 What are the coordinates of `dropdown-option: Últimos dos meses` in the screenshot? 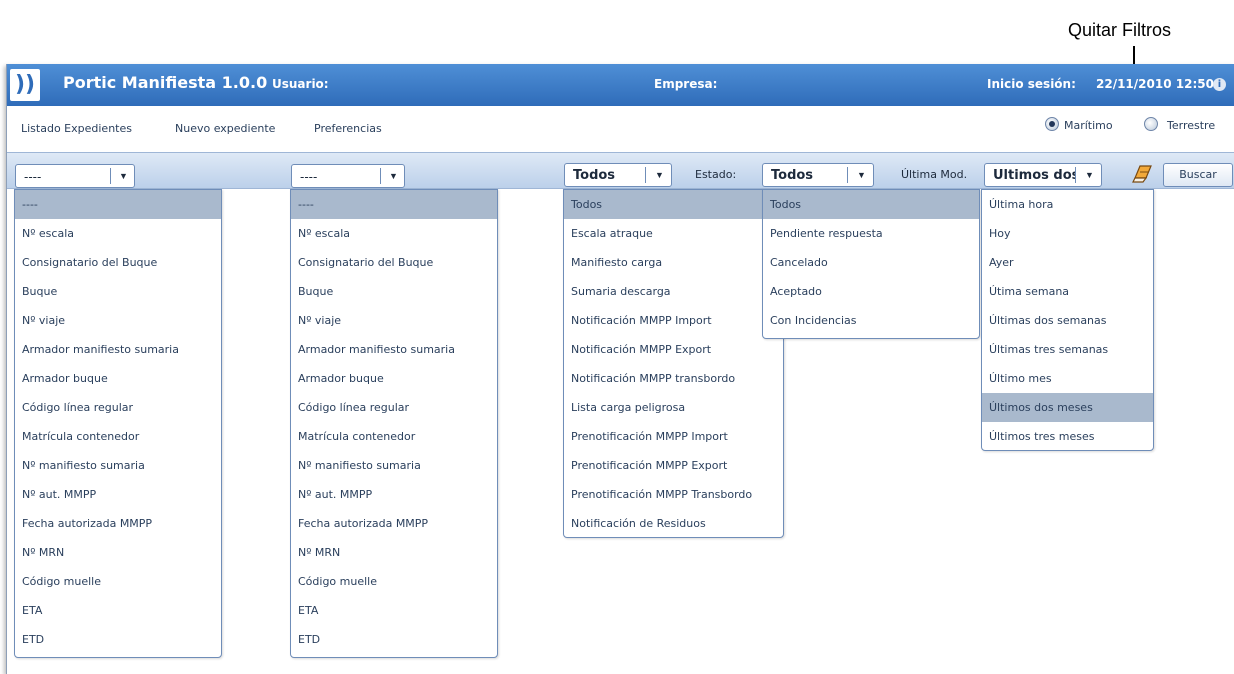 It's located at (1067, 407).